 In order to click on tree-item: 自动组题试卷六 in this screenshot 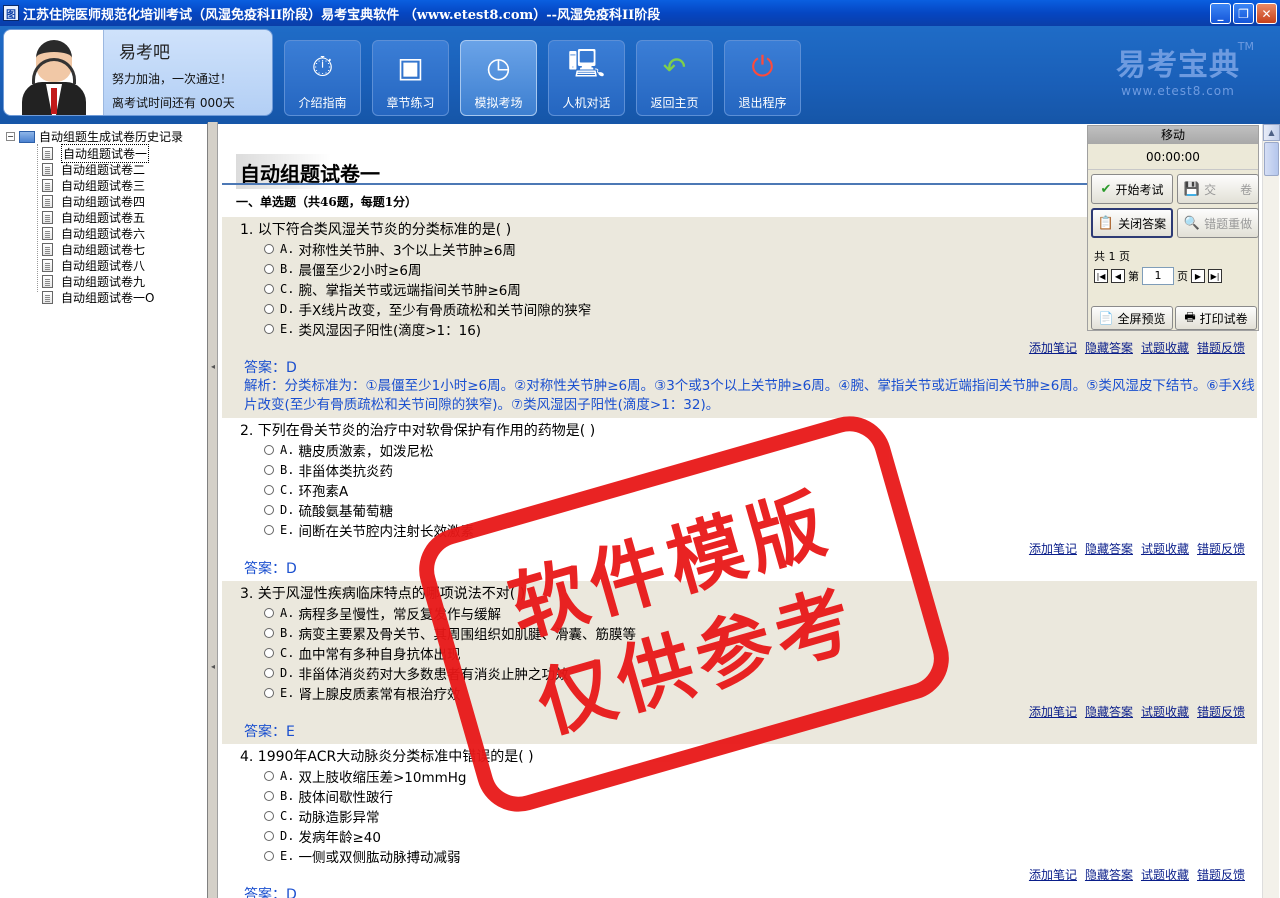, I will do `click(98, 233)`.